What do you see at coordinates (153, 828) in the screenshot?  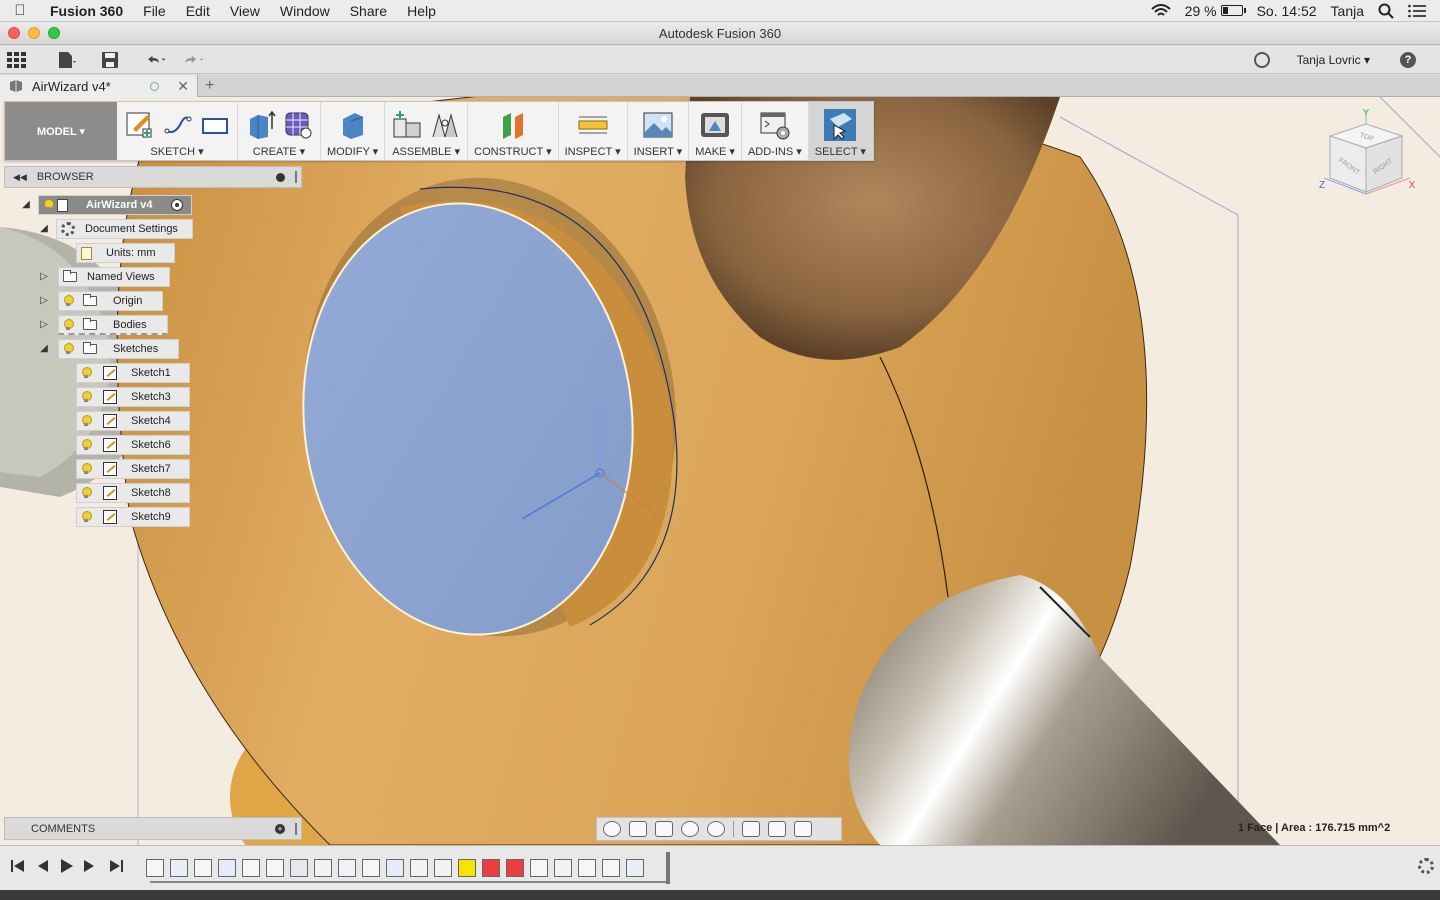 I see `comments-panel-header: COMMENTS +` at bounding box center [153, 828].